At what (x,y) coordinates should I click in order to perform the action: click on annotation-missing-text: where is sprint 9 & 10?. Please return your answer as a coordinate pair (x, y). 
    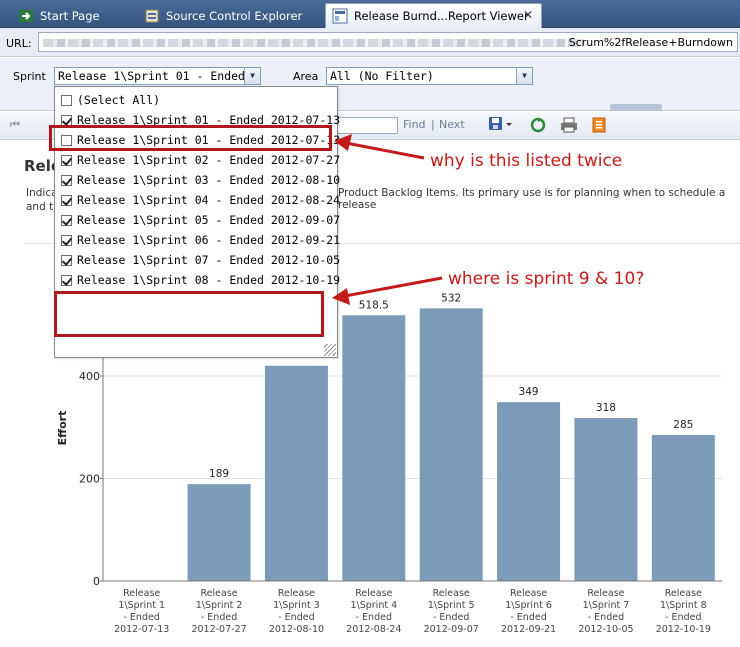
    Looking at the image, I should click on (546, 279).